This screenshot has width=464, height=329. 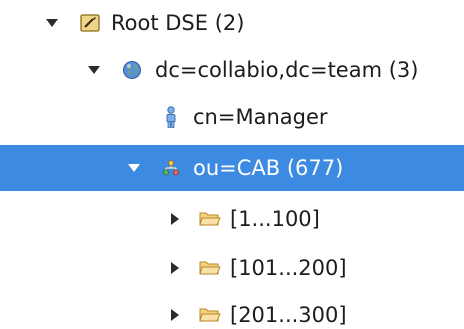 I want to click on tree-node-range-201-300: [201...300], so click(x=232, y=310).